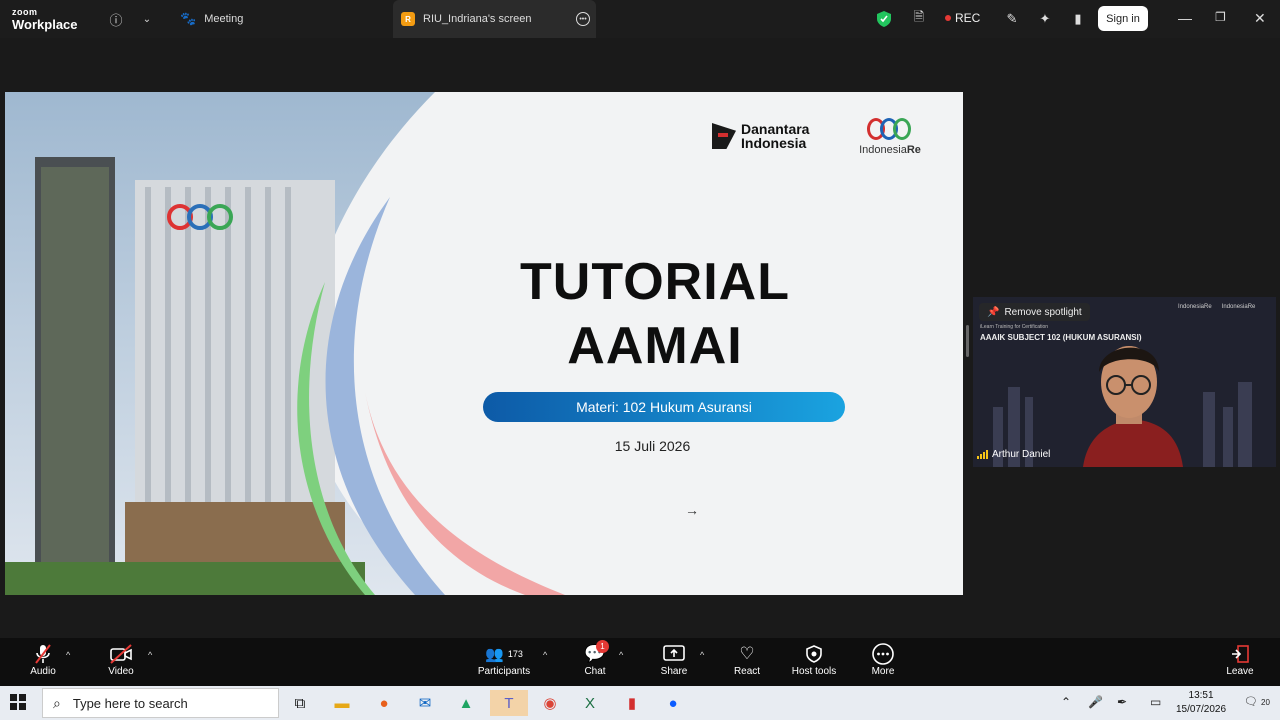 The image size is (1280, 720). I want to click on taskbar-clock: 13:51 15/07/2026, so click(1201, 703).